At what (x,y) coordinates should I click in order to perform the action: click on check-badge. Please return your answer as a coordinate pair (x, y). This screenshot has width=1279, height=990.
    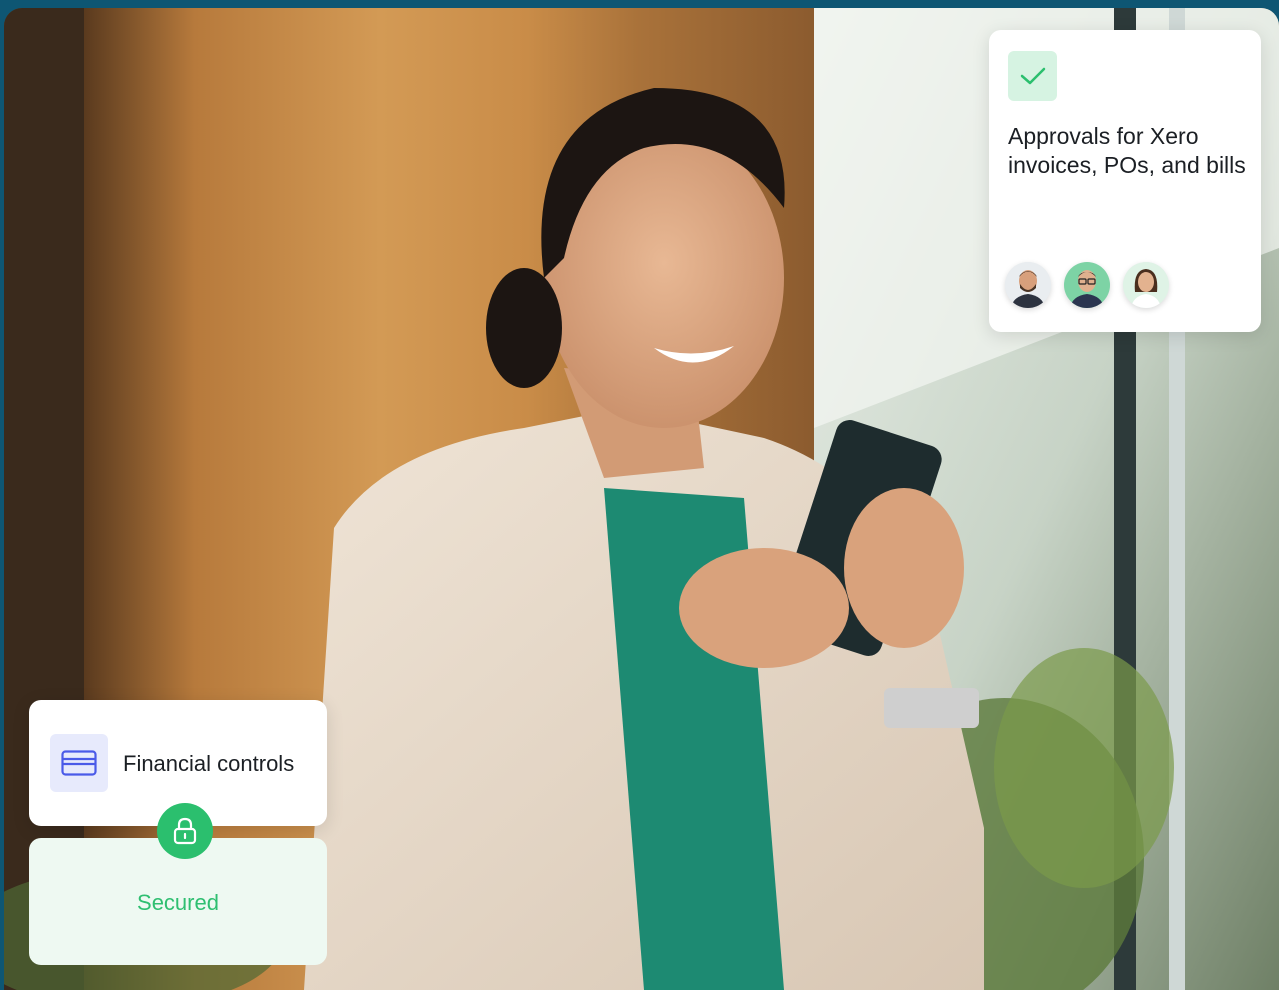
    Looking at the image, I should click on (1032, 76).